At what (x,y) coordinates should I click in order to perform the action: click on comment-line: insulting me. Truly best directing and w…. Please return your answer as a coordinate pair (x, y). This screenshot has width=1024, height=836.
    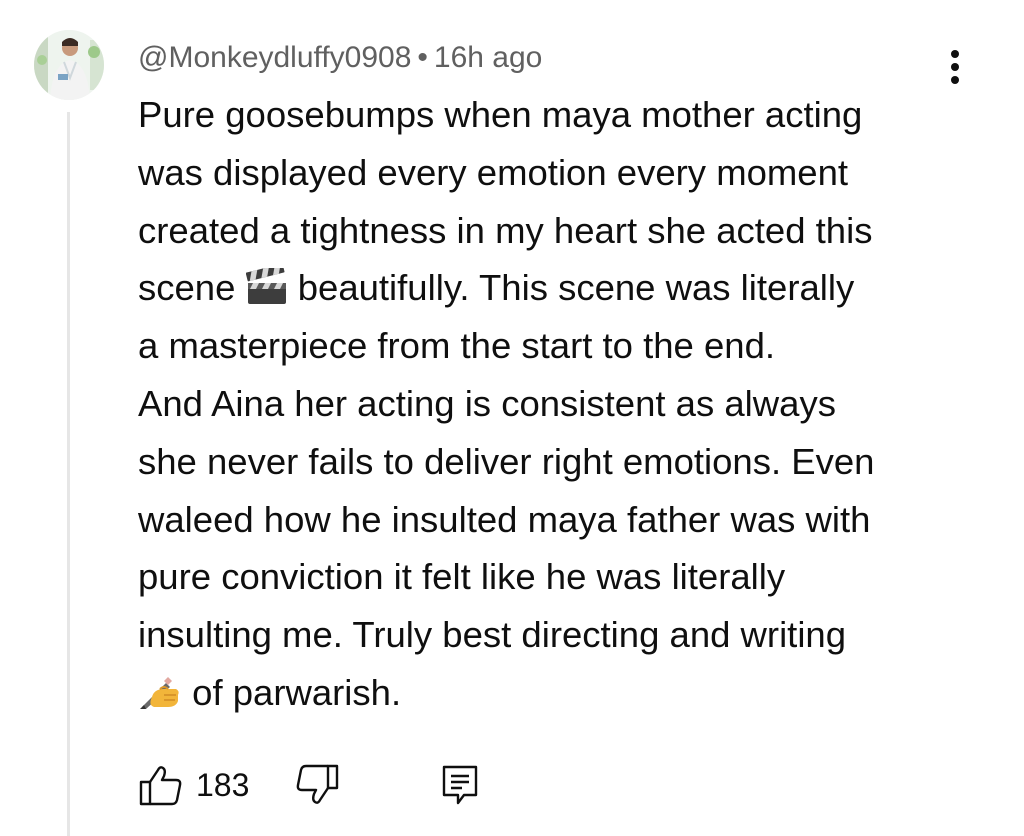
    Looking at the image, I should click on (492, 635).